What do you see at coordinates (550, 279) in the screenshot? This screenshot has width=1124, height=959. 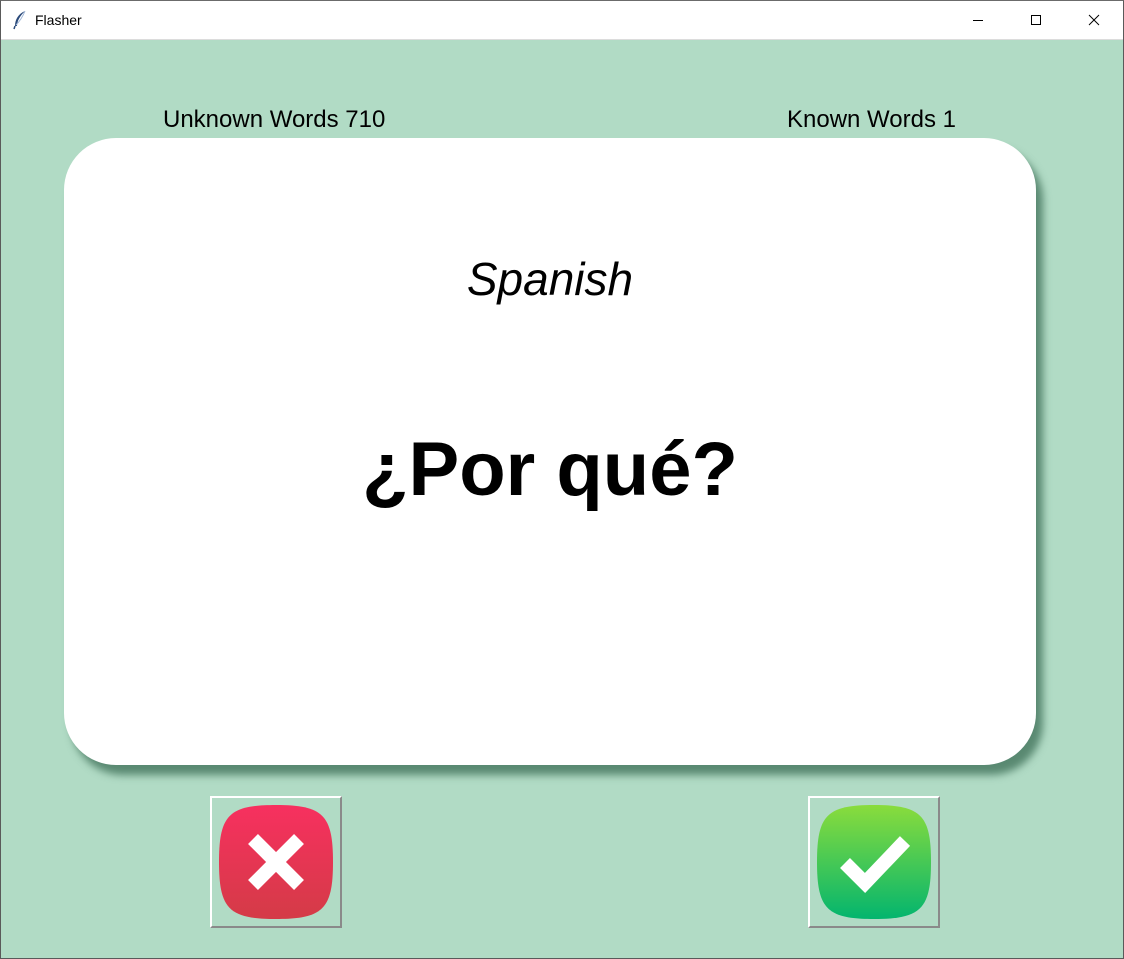 I see `card-language-label: Spanish` at bounding box center [550, 279].